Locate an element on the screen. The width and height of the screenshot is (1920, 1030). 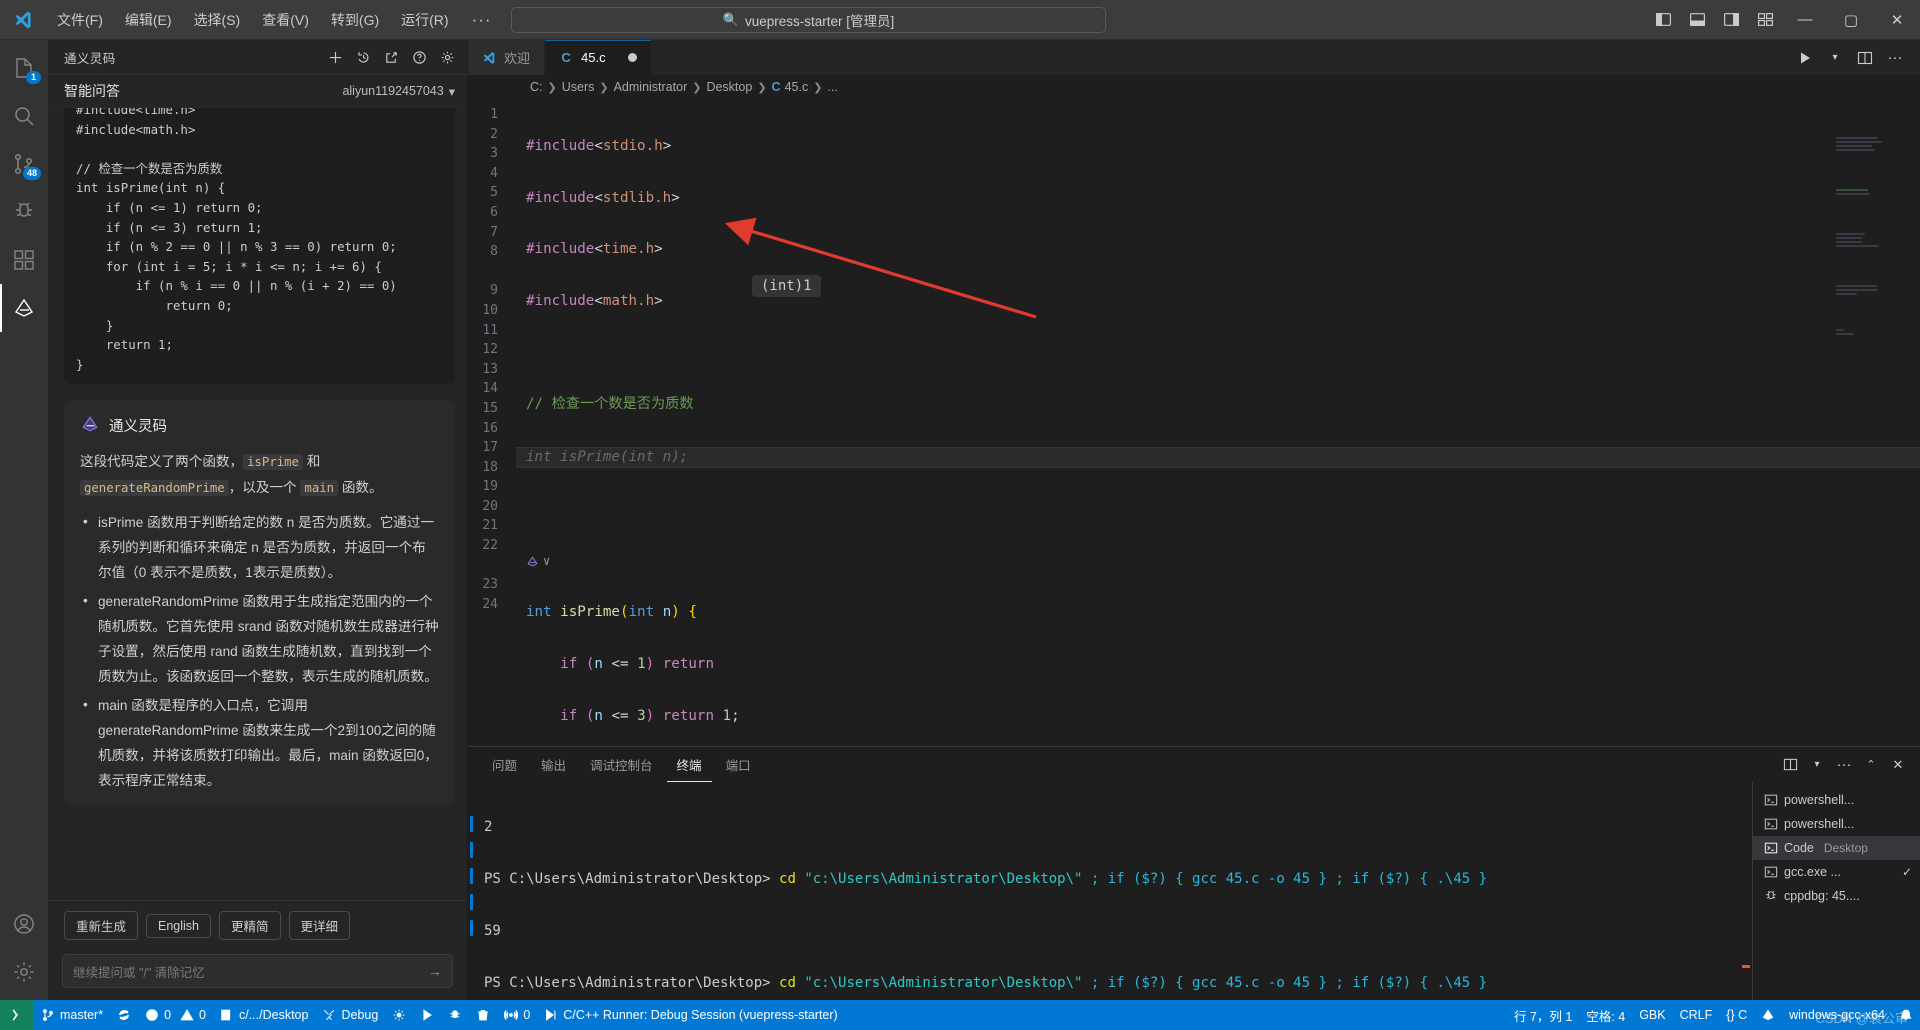
menu-item-file: 文件(F) is located at coordinates (80, 20).